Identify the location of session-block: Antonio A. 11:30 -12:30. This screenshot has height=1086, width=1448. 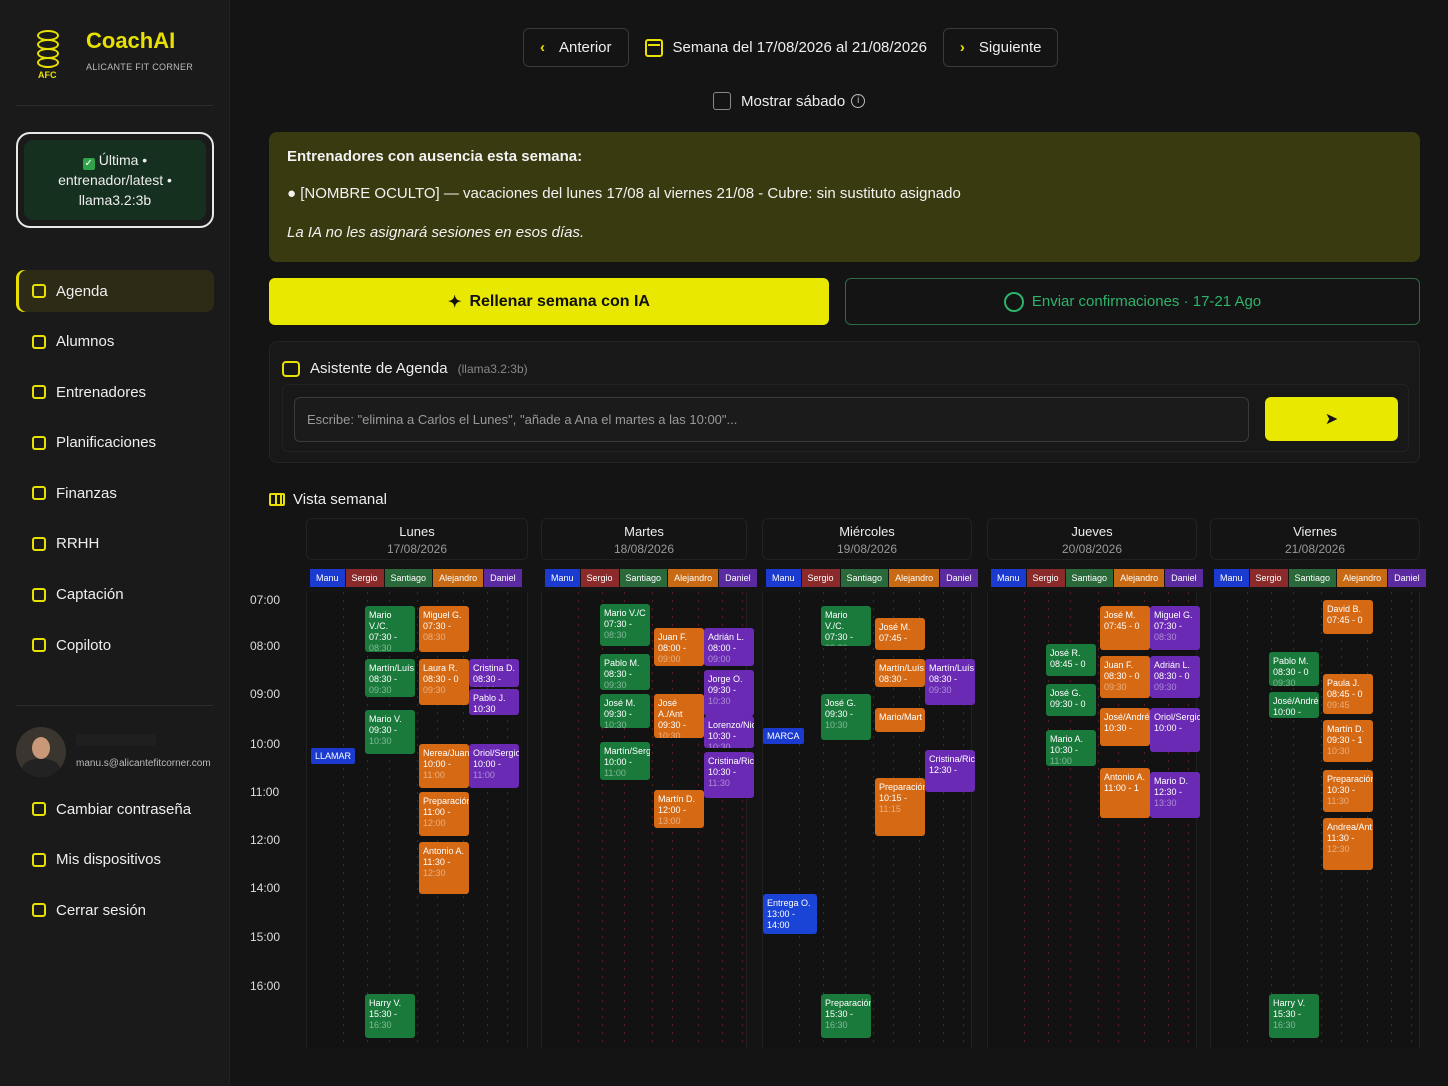
(444, 868).